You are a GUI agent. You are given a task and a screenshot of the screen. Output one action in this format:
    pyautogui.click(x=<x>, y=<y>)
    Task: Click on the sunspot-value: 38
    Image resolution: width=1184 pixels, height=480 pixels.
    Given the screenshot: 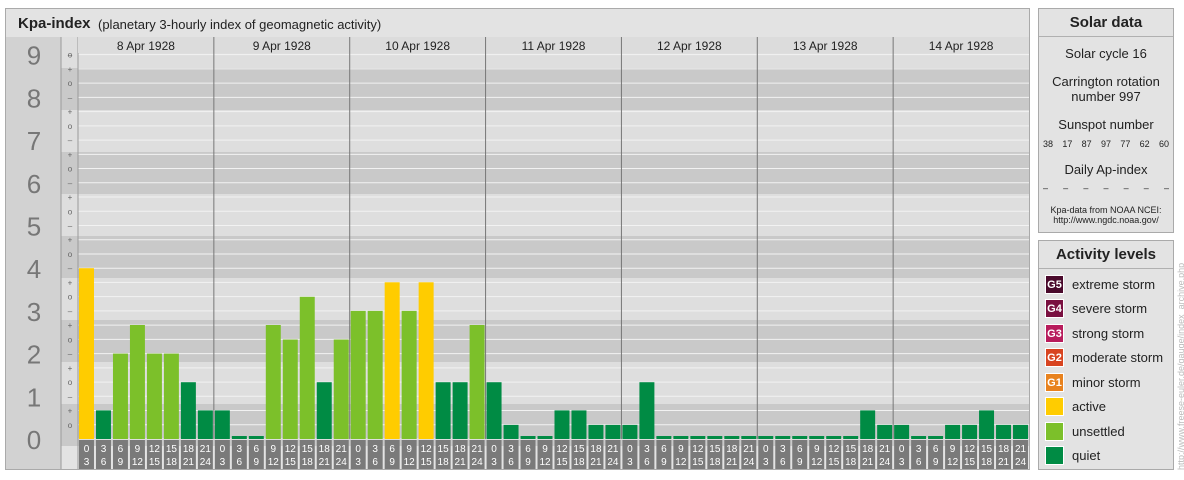 What is the action you would take?
    pyautogui.click(x=1048, y=144)
    